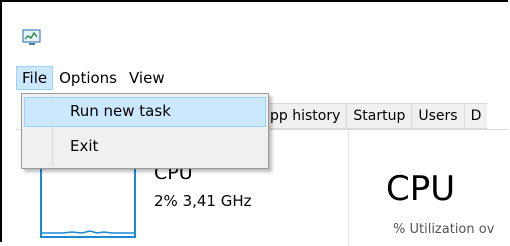  I want to click on cpu-utilization-label: % Utilization ov, so click(444, 229).